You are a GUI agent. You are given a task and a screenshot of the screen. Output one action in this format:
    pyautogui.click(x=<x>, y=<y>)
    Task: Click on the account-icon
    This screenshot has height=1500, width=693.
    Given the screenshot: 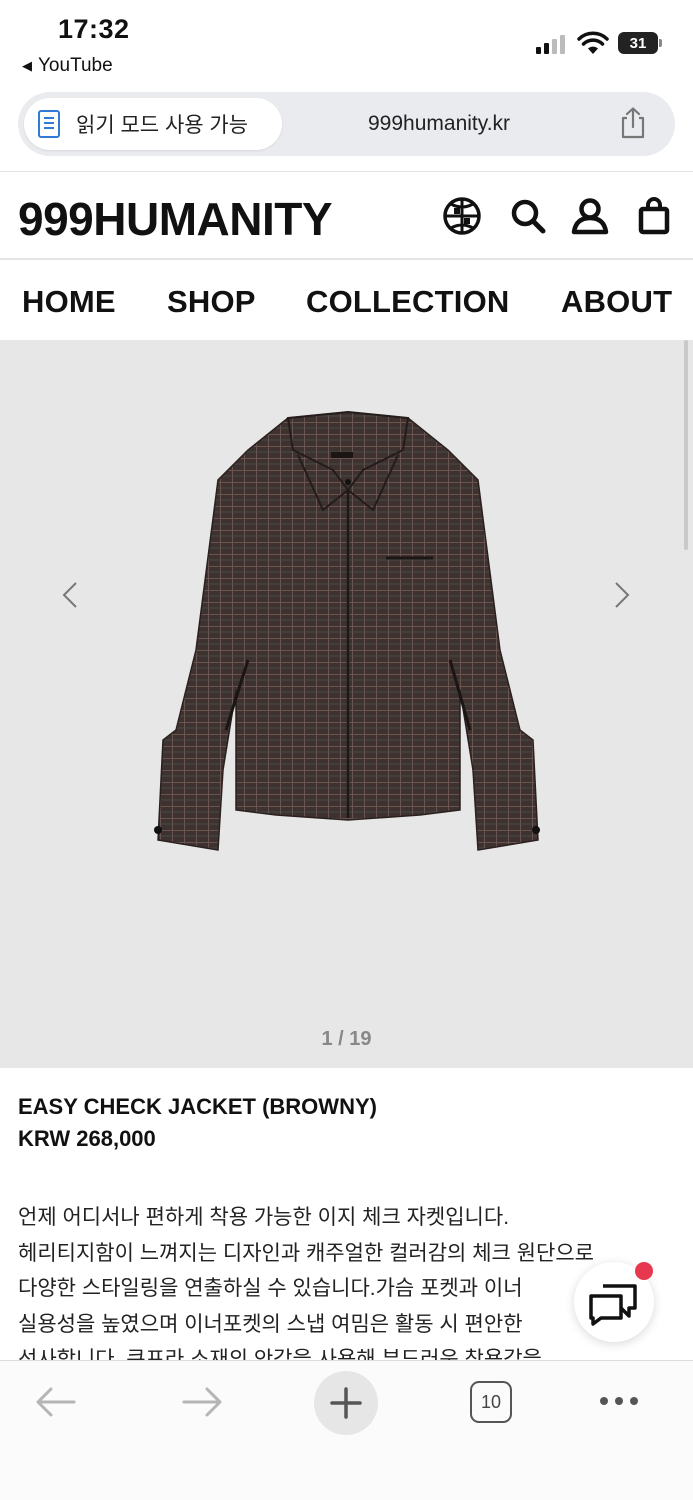 What is the action you would take?
    pyautogui.click(x=590, y=216)
    